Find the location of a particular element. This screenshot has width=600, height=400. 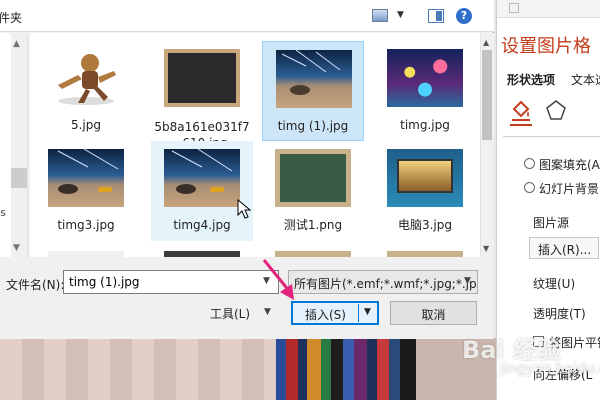

file-name: timg.jpg is located at coordinates (425, 125).